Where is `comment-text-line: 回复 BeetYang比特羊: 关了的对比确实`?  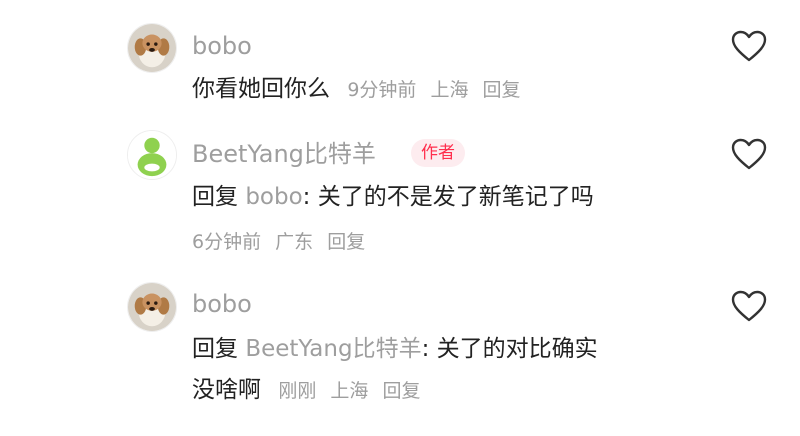
comment-text-line: 回复 BeetYang比特羊: 关了的对比确实 is located at coordinates (395, 349).